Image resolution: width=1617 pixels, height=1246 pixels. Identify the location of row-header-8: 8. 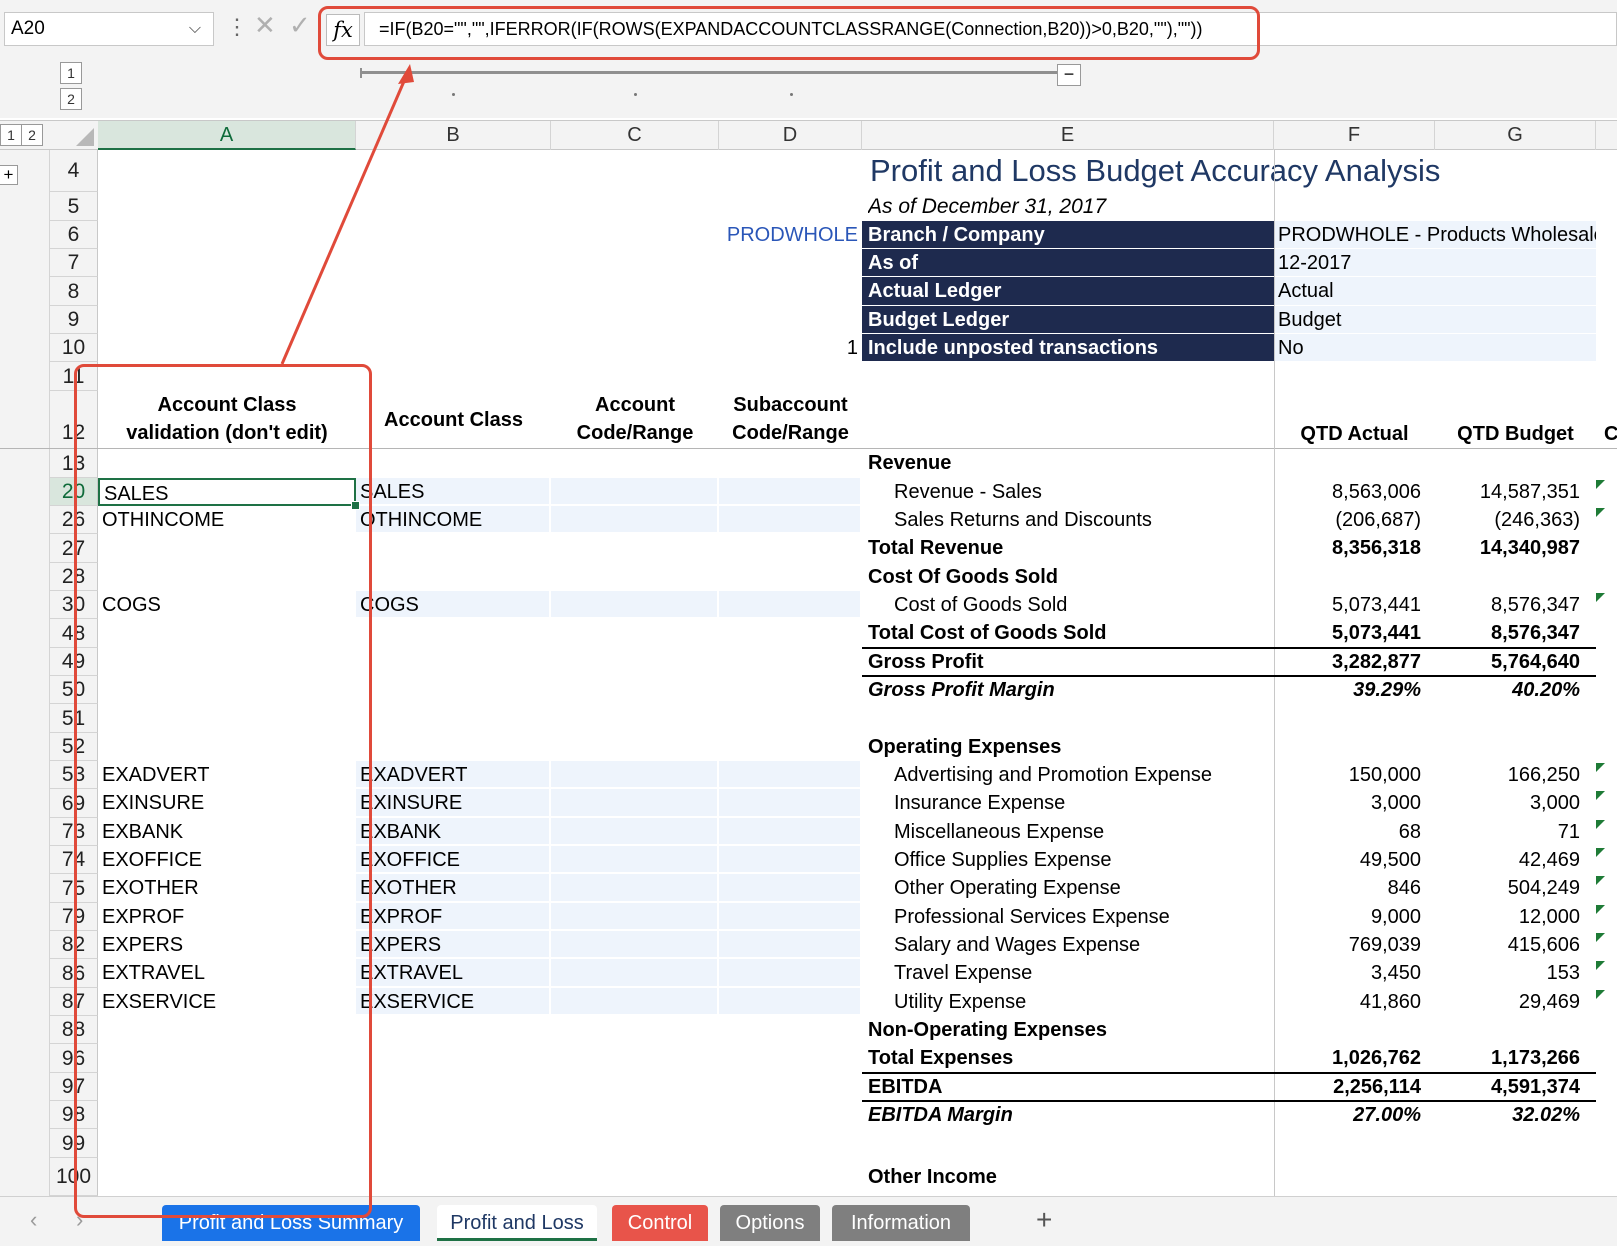
(74, 291).